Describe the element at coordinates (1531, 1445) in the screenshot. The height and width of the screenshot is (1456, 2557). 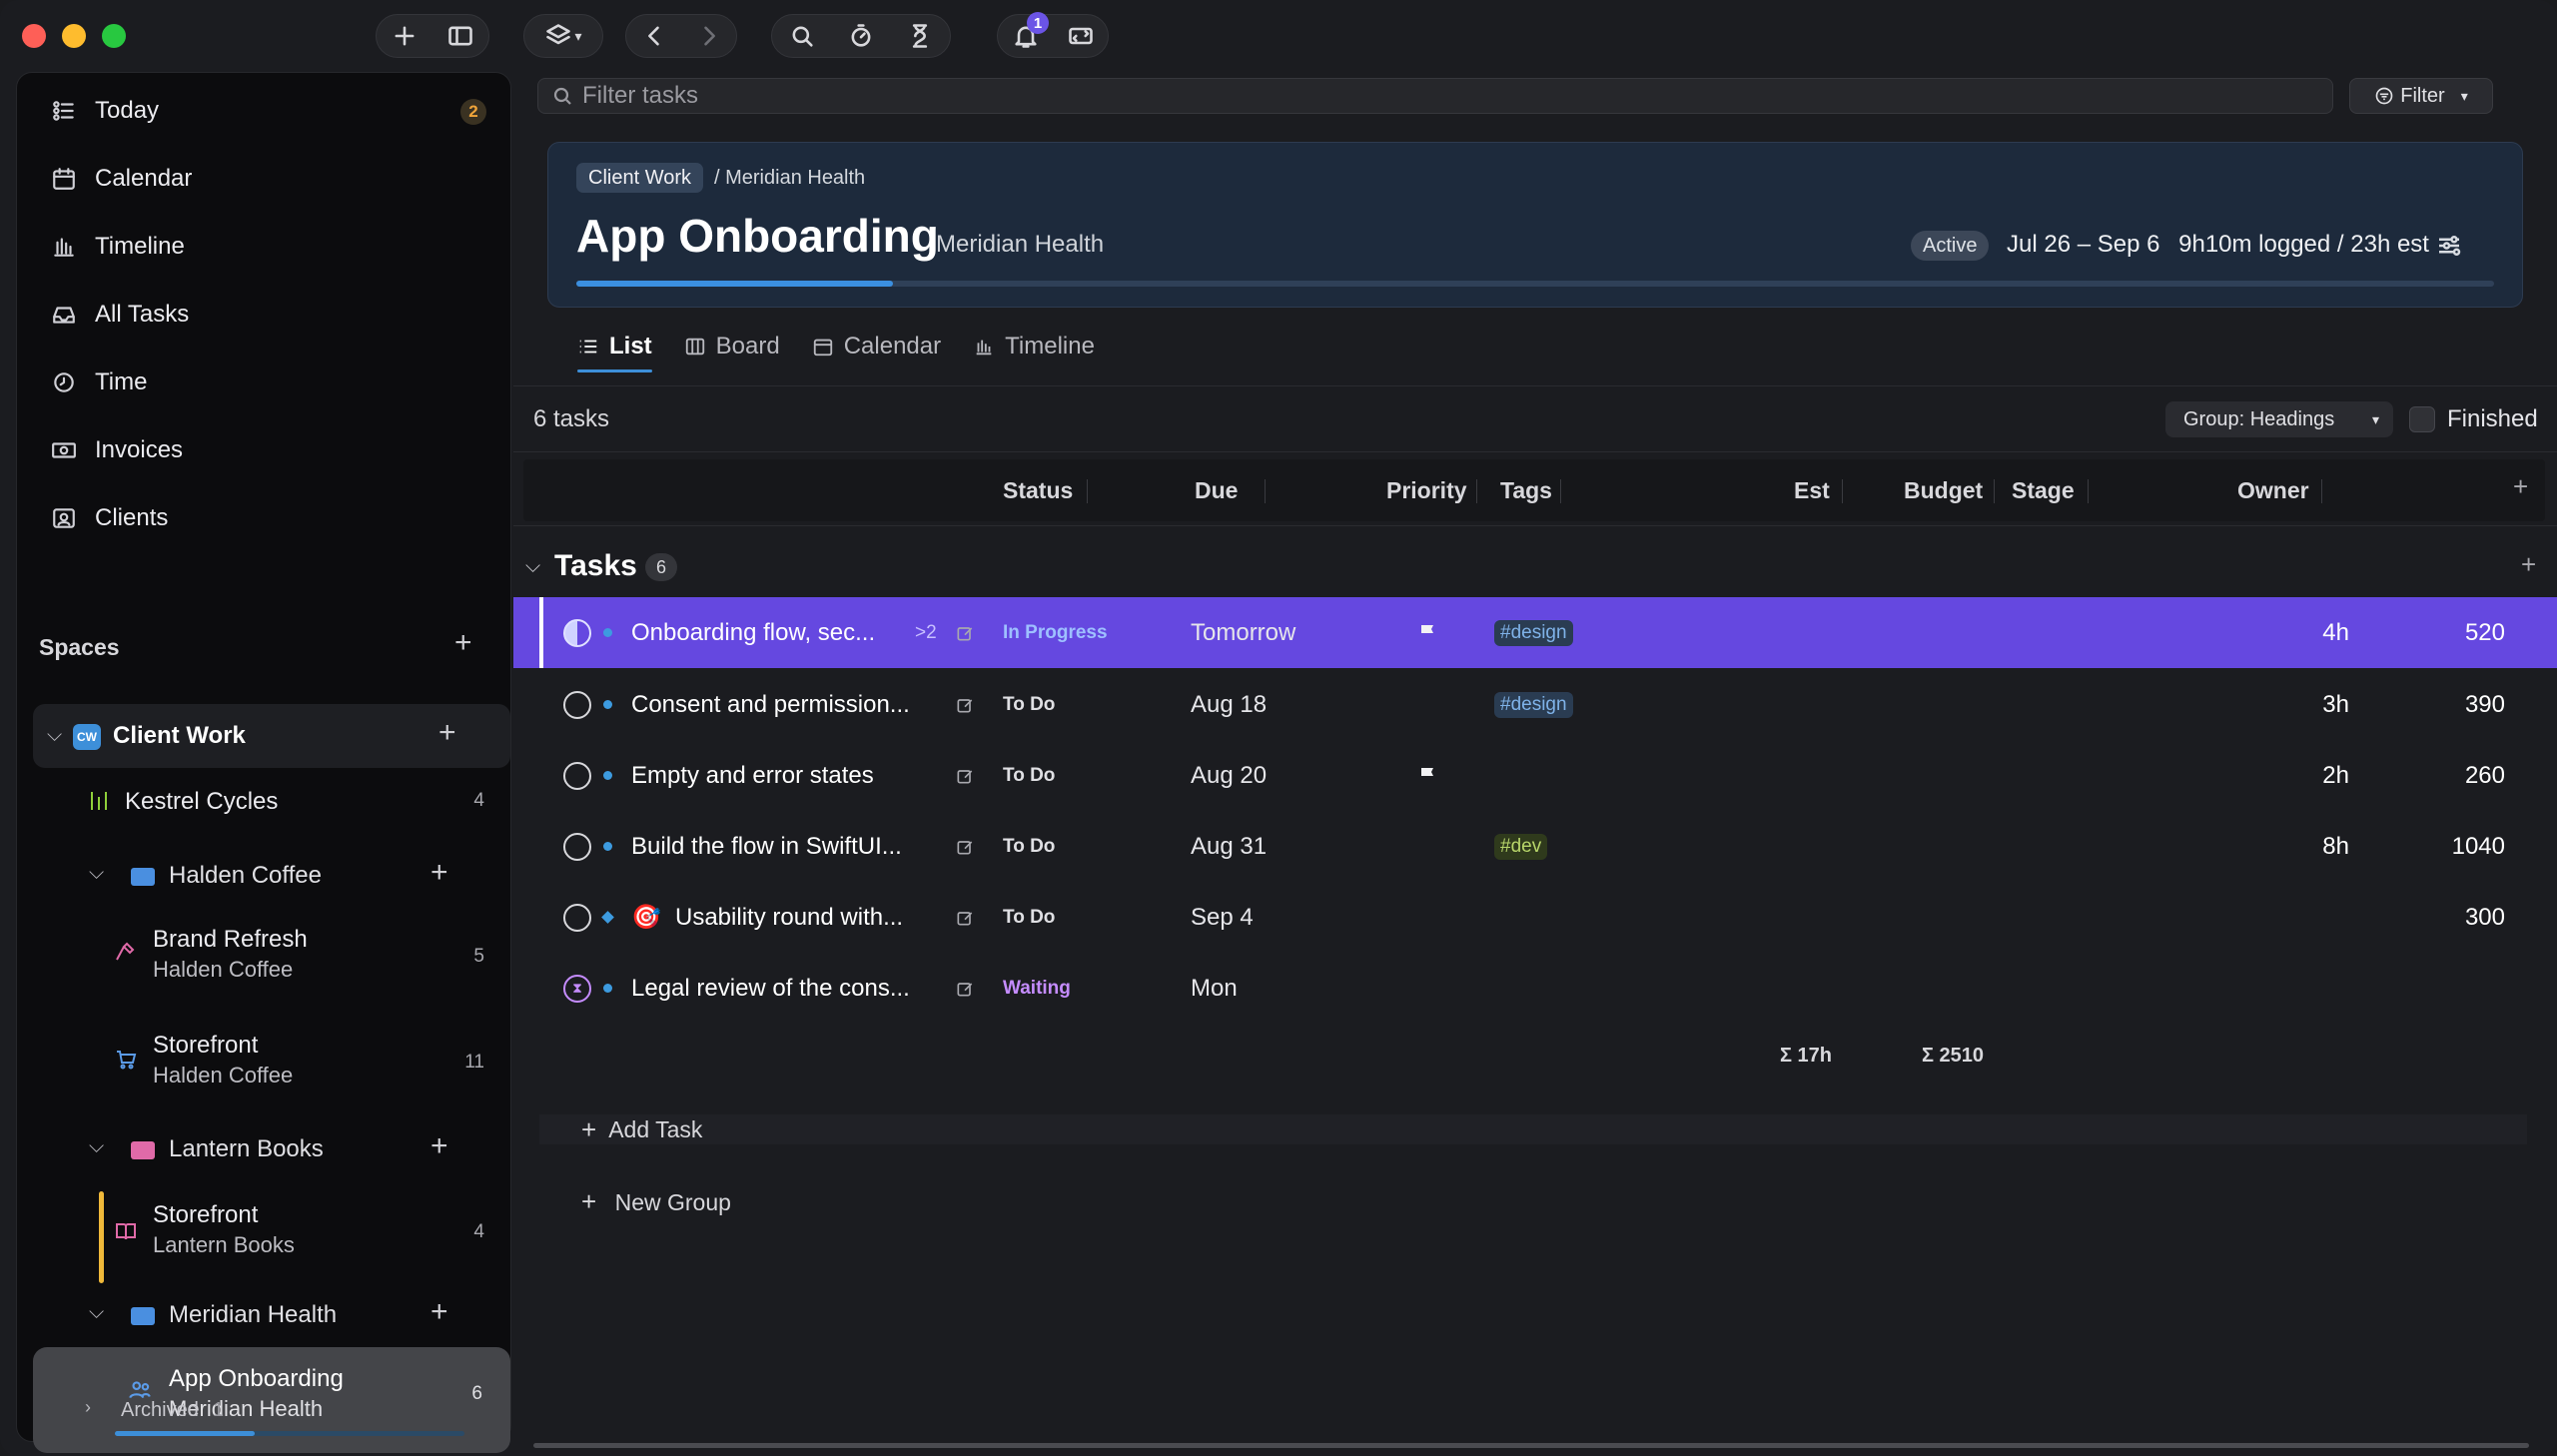
I see `horizontal-scrollbar` at that location.